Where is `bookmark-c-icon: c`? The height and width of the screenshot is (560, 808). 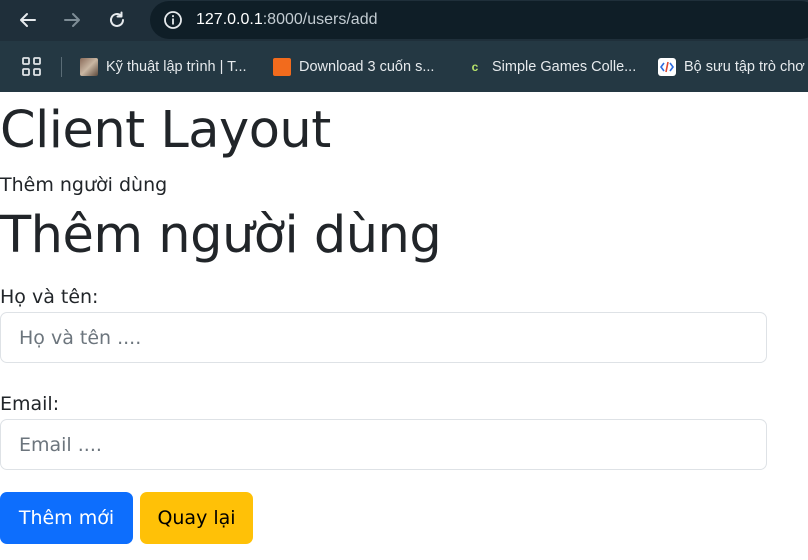 bookmark-c-icon: c is located at coordinates (475, 67).